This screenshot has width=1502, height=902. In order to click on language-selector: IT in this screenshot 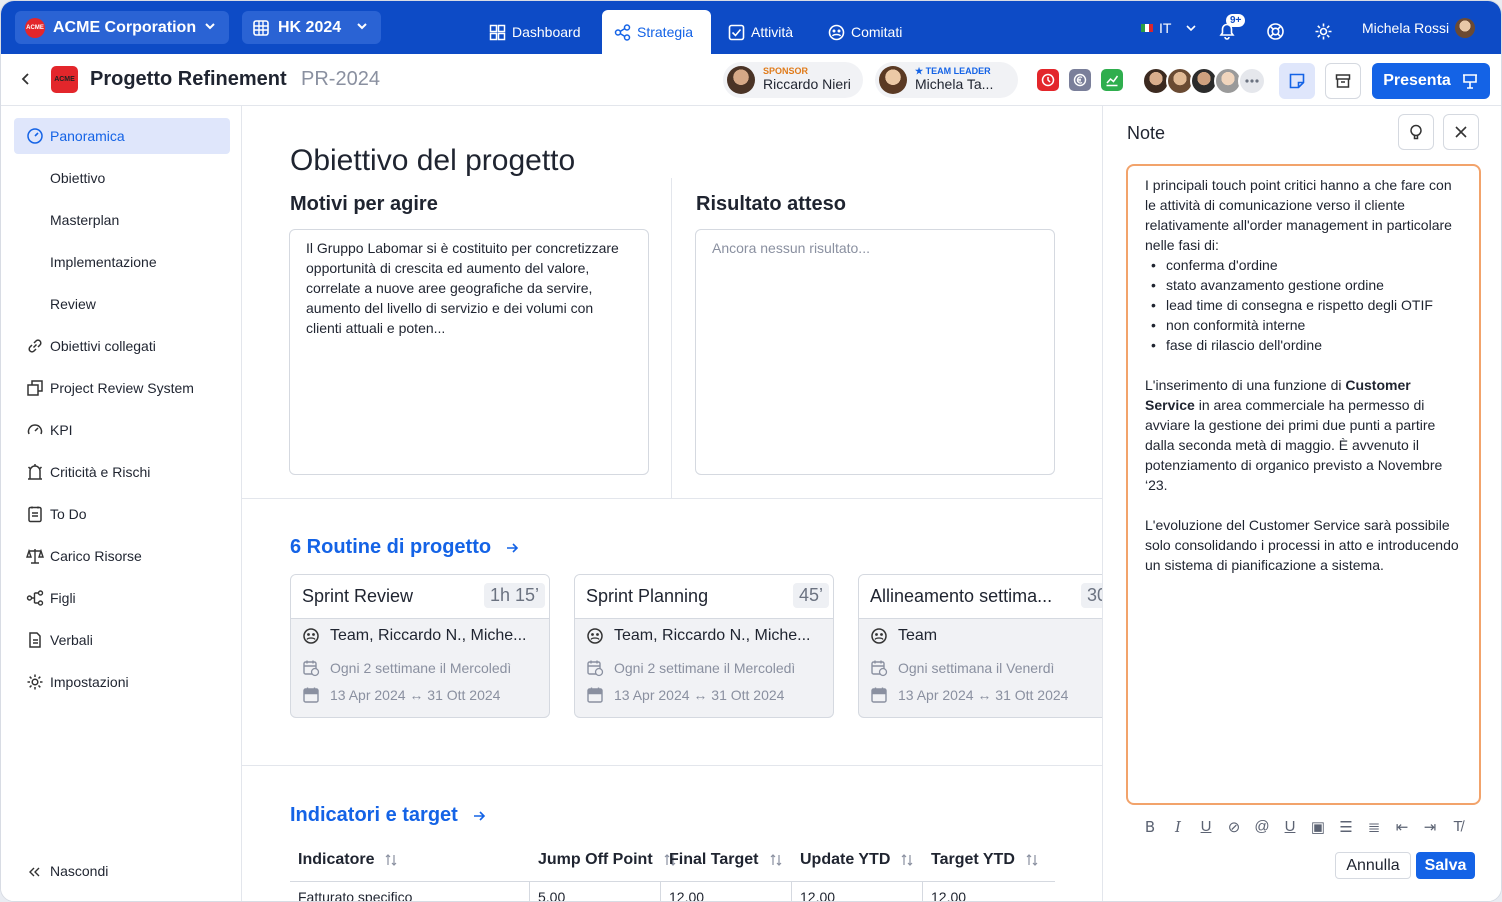, I will do `click(1169, 27)`.